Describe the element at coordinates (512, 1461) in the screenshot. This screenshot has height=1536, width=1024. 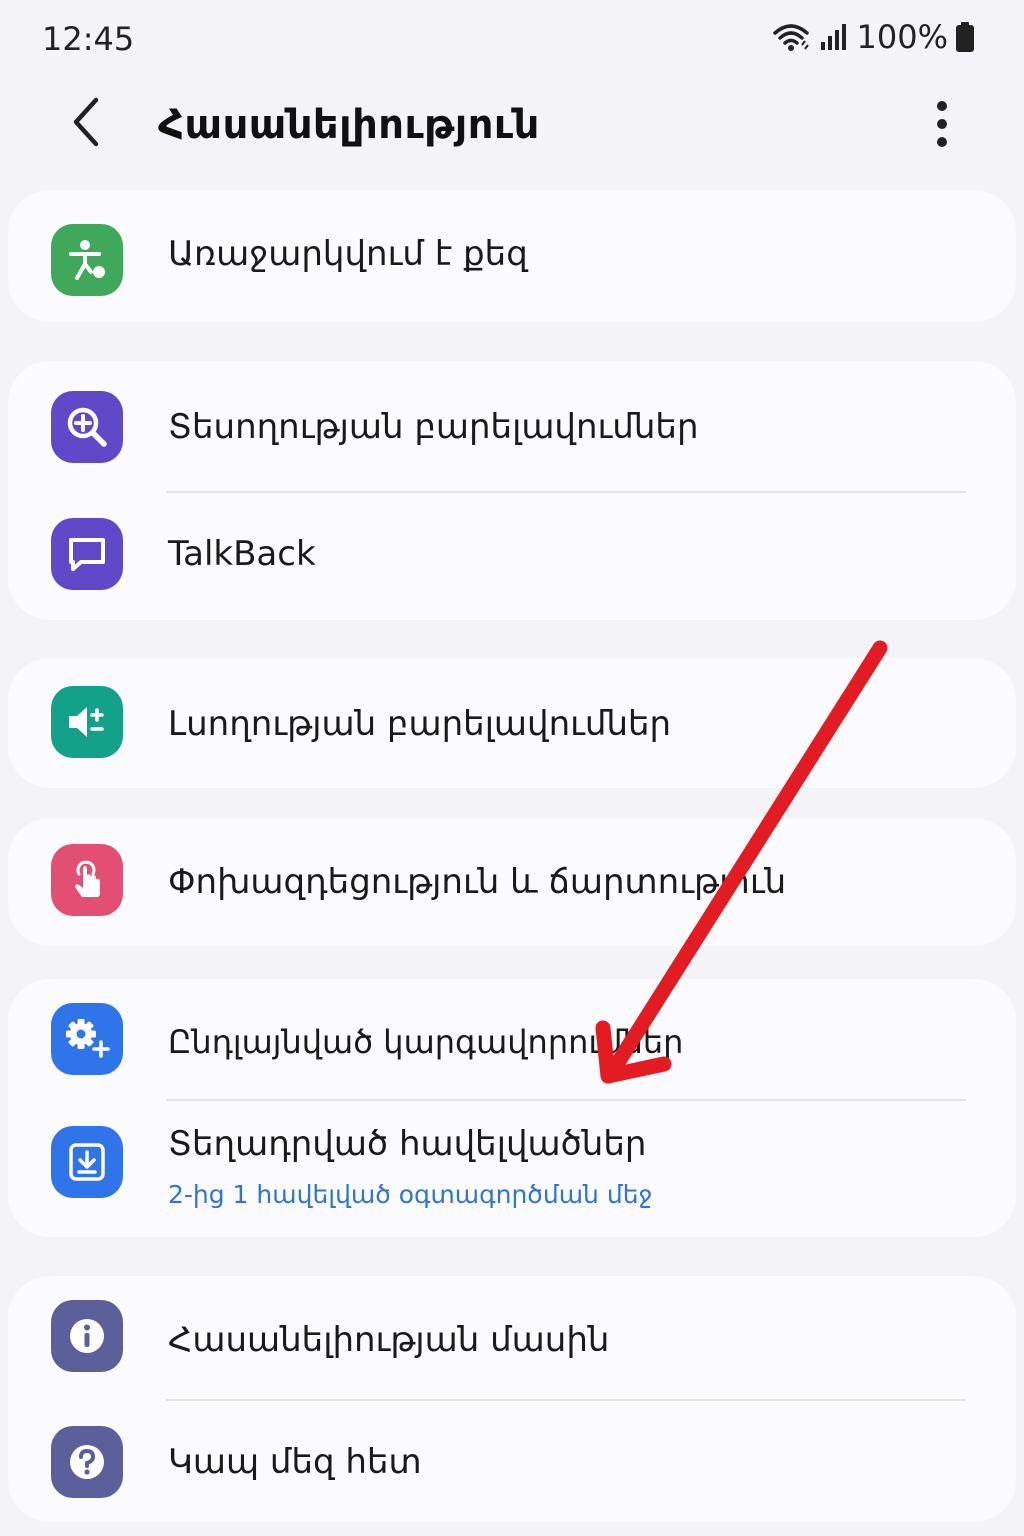
I see `setting-contact-us: Կապ մեզ հետ` at that location.